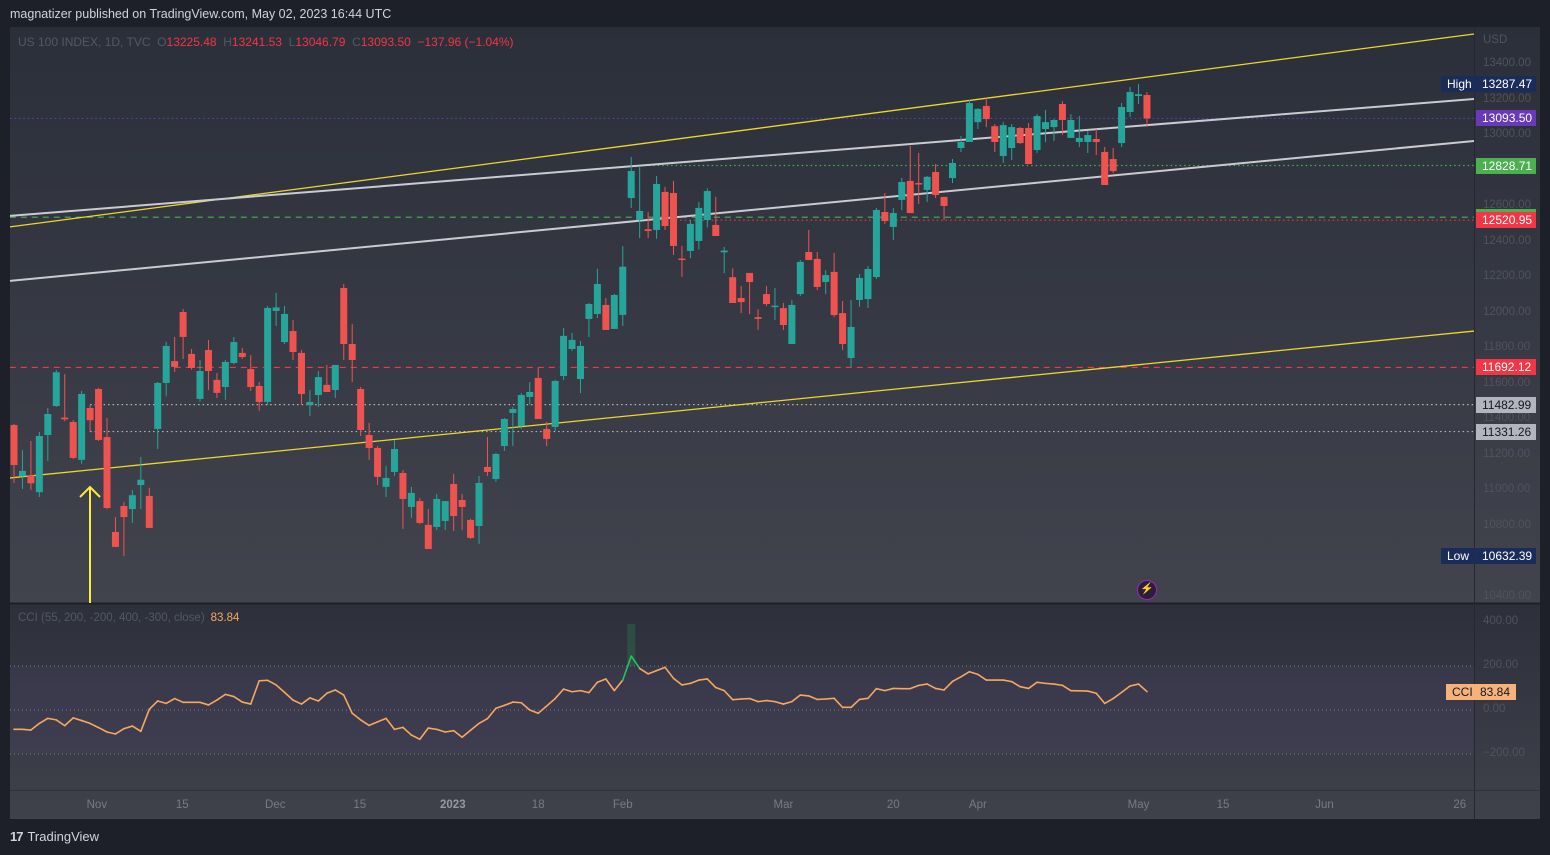 This screenshot has height=855, width=1550. I want to click on high-marker-label: High, so click(1460, 83).